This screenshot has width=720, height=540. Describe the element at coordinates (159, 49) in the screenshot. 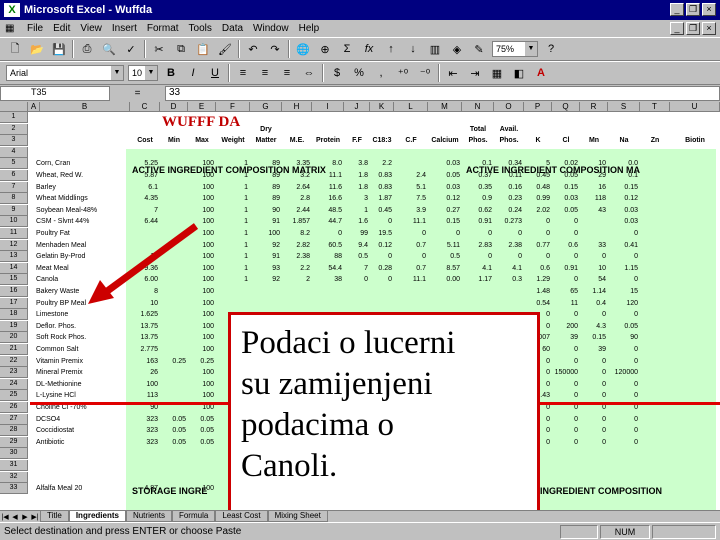

I see `cut-icon: ✂` at that location.